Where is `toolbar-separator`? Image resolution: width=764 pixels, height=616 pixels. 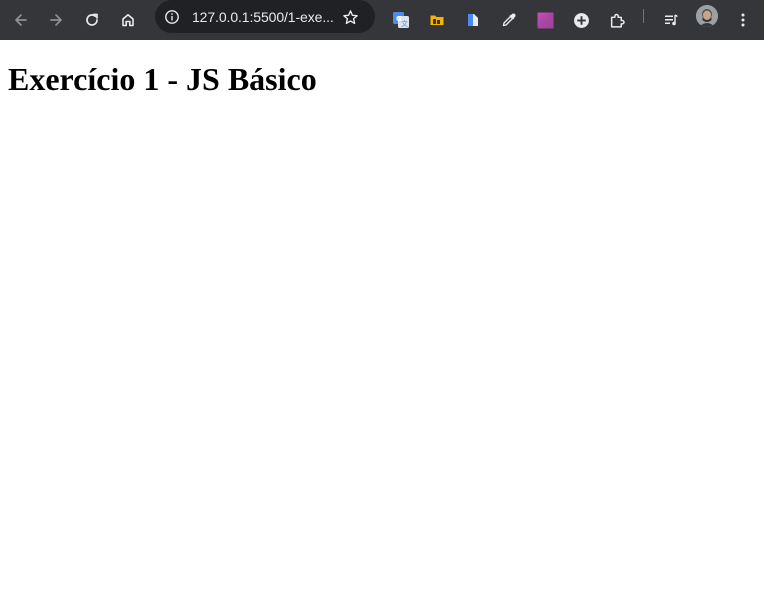
toolbar-separator is located at coordinates (643, 16).